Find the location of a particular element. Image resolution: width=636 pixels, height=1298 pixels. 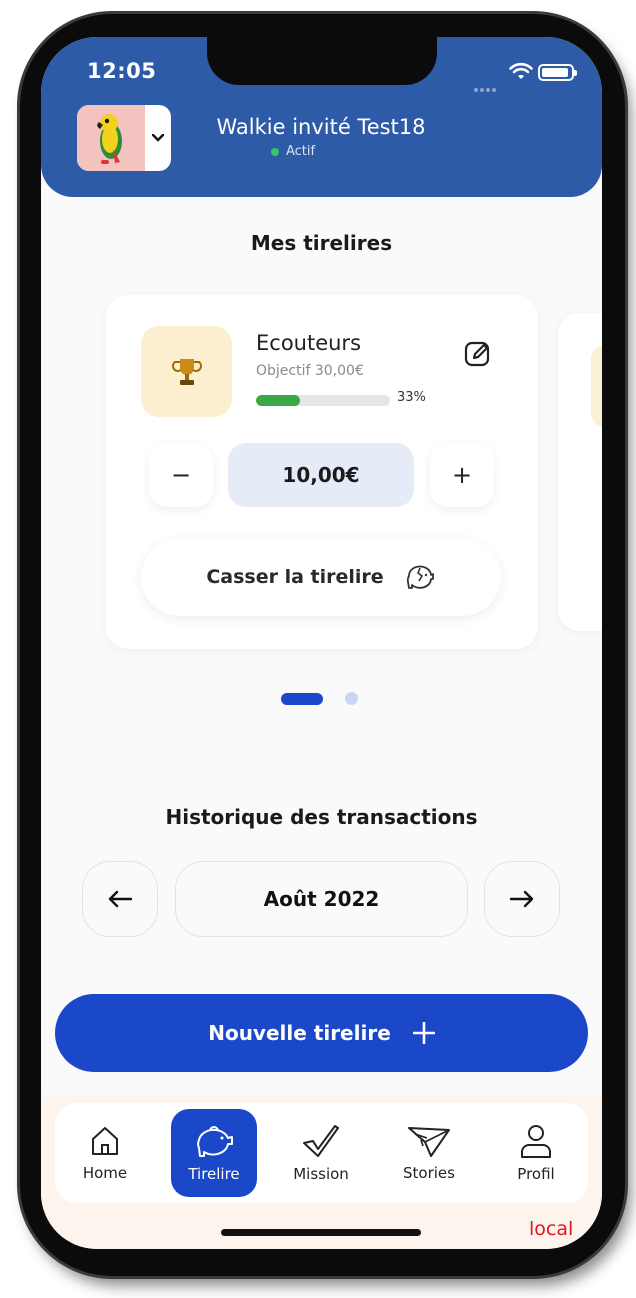

progress-fill is located at coordinates (278, 400).